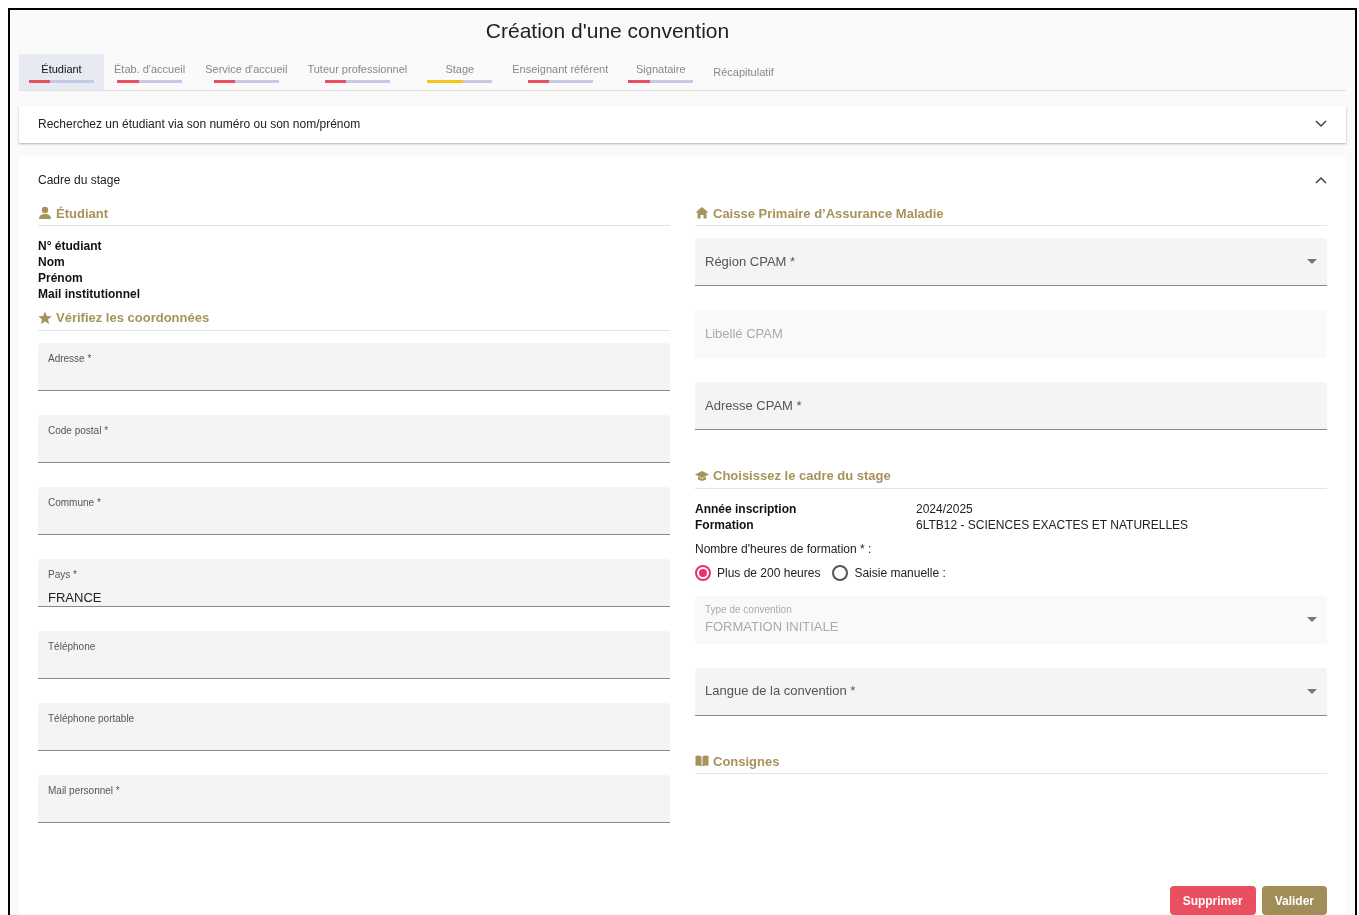  What do you see at coordinates (725, 524) in the screenshot?
I see `info-label: Formation` at bounding box center [725, 524].